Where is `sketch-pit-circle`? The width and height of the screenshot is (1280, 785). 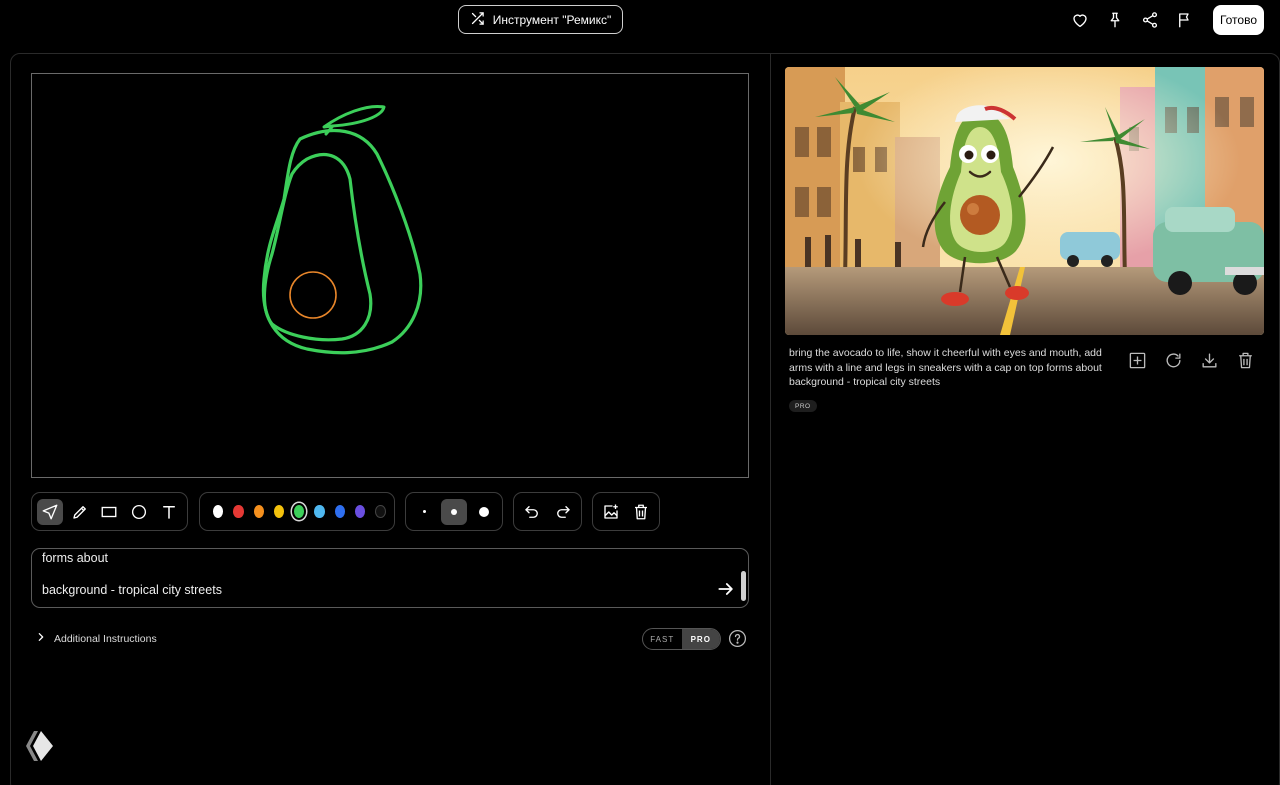 sketch-pit-circle is located at coordinates (313, 295).